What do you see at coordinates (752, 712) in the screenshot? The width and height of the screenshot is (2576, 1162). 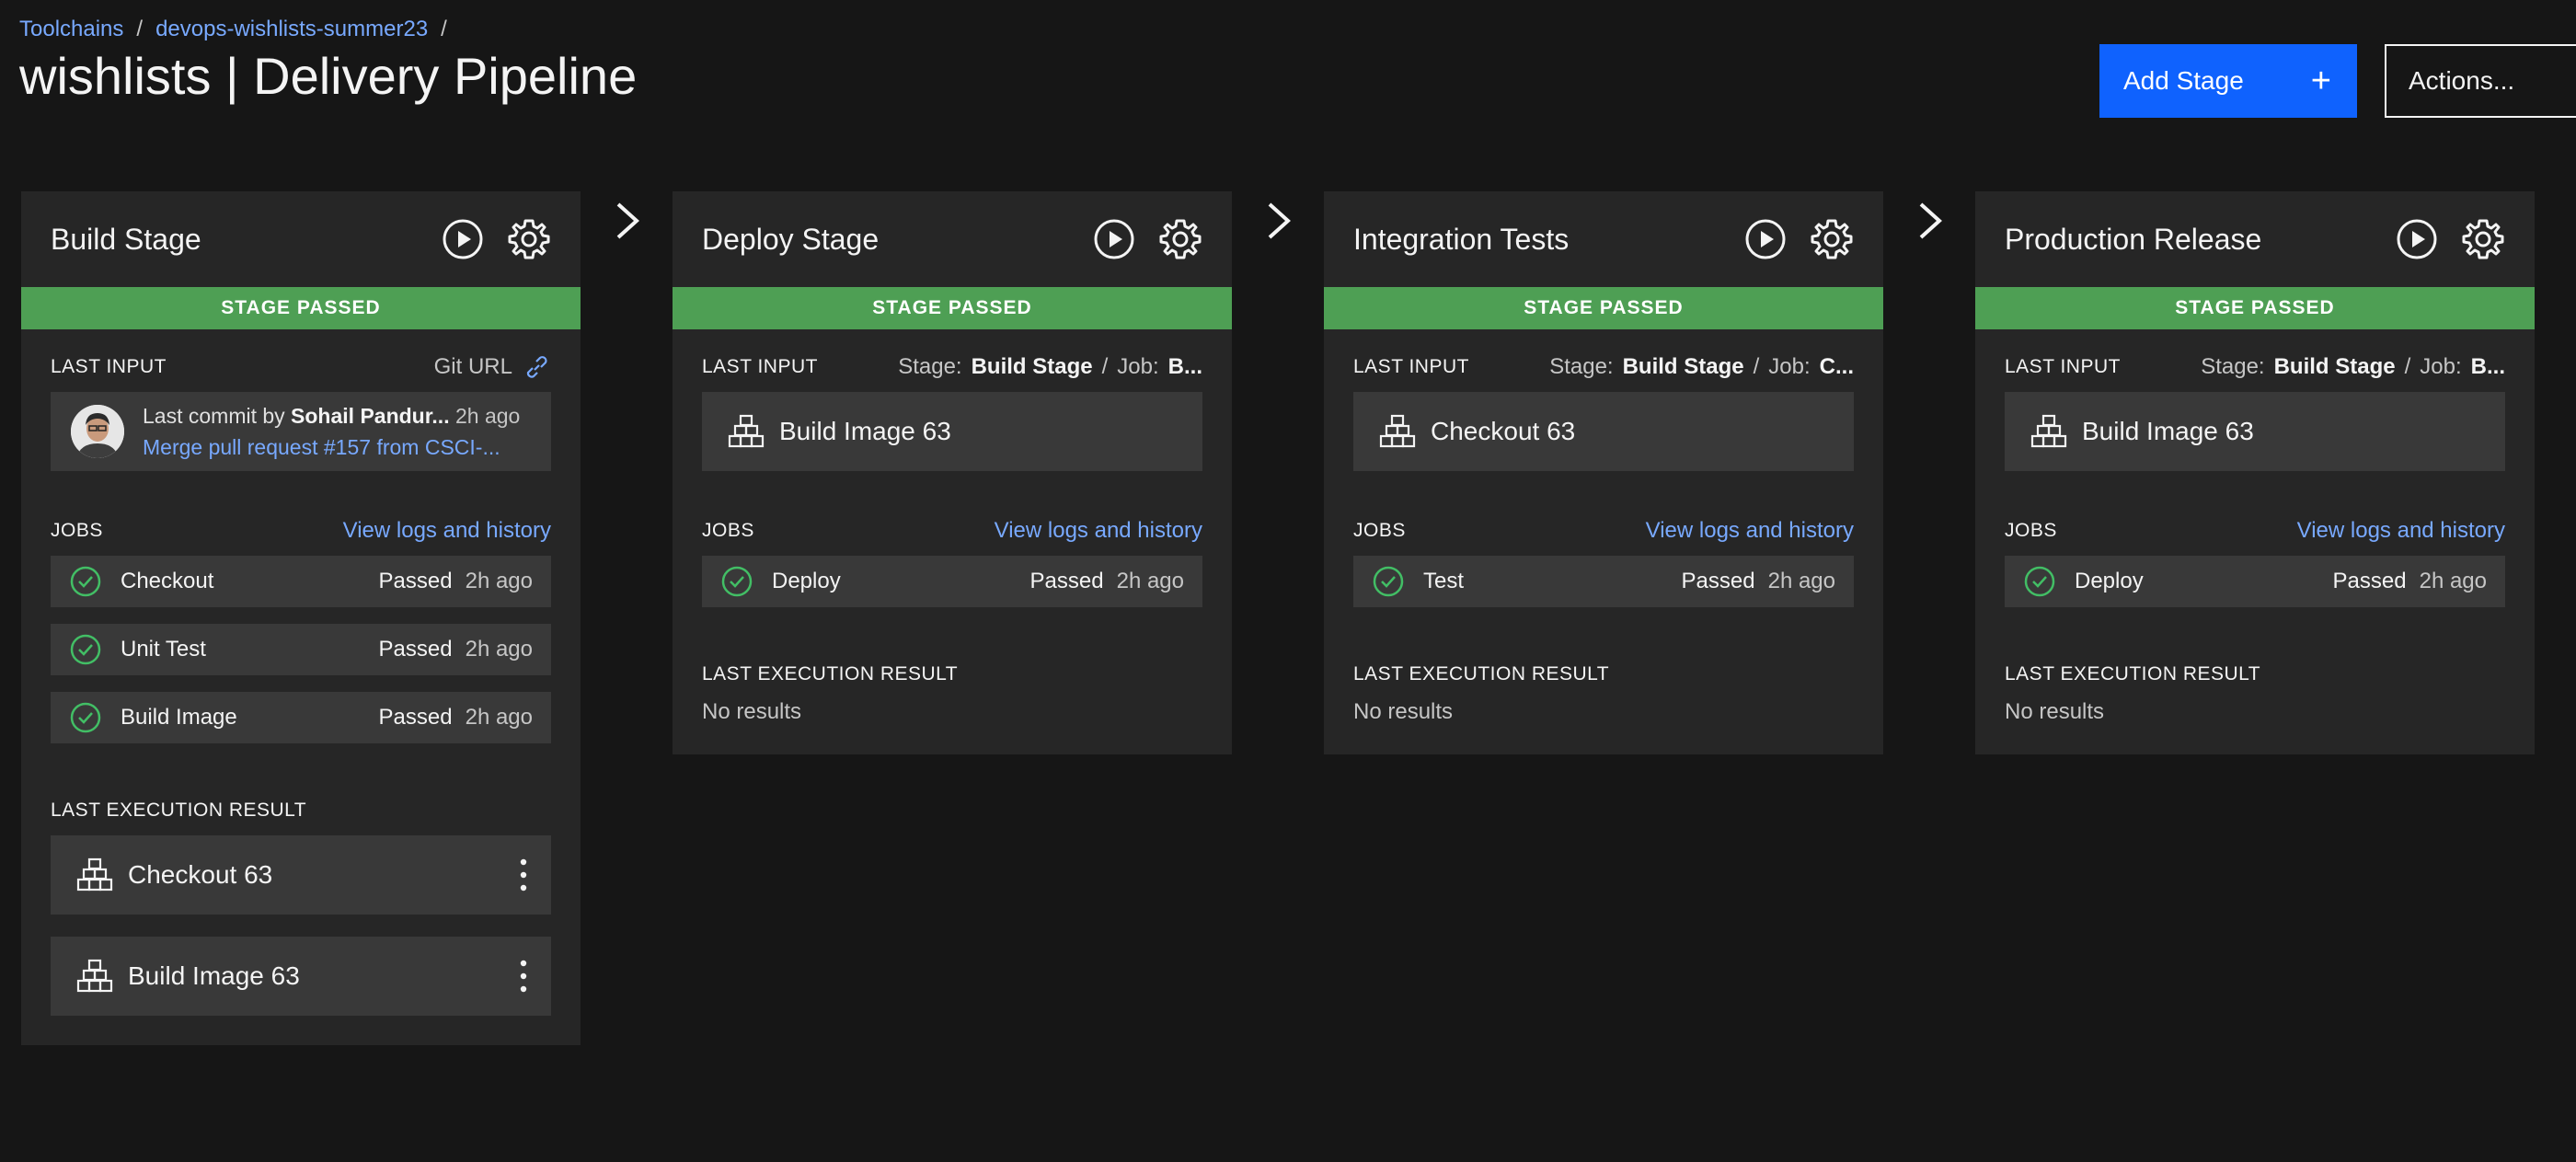 I see `no-results-text: No results` at bounding box center [752, 712].